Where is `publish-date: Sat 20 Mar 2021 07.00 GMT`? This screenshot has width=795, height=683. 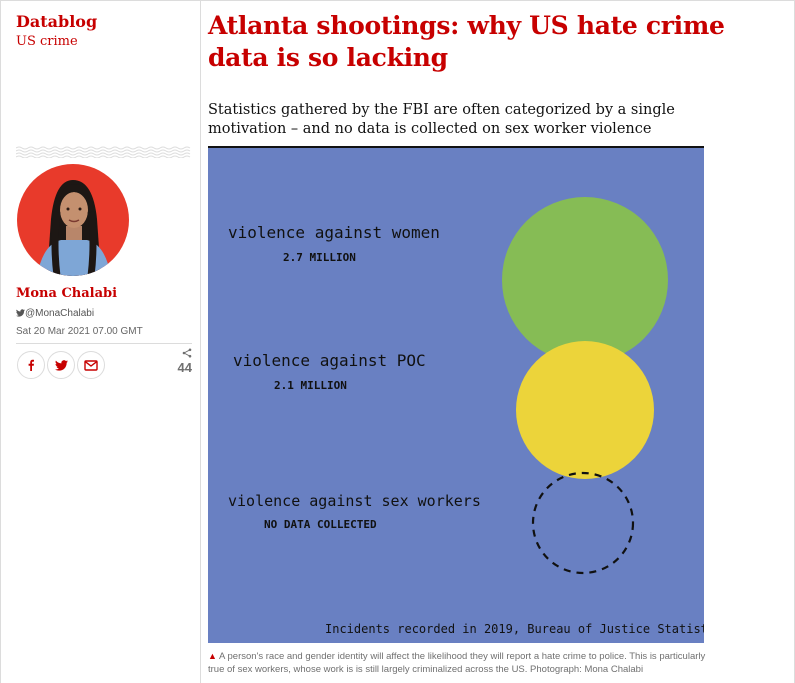
publish-date: Sat 20 Mar 2021 07.00 GMT is located at coordinates (79, 331).